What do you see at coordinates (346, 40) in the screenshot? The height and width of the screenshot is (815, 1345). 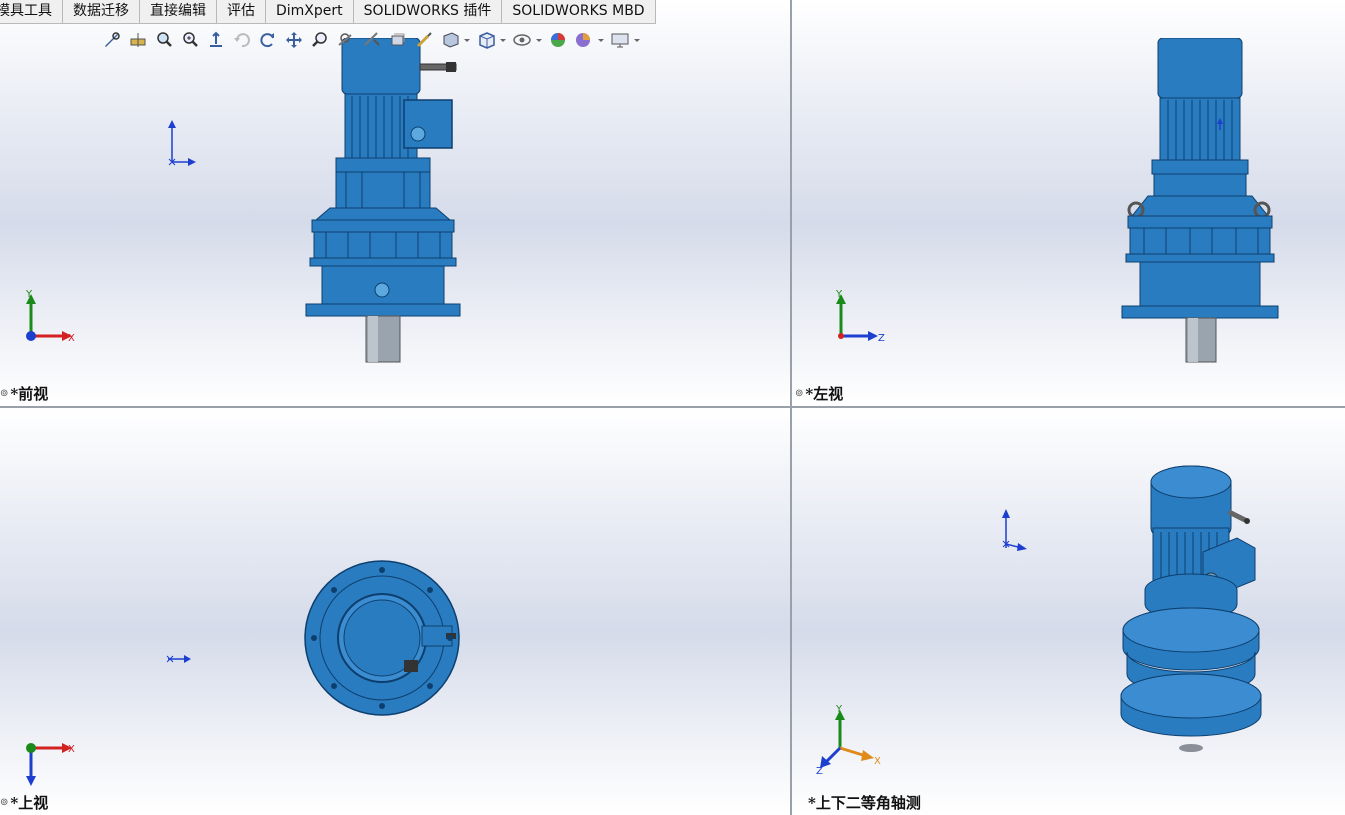 I see `previous-view-icon` at bounding box center [346, 40].